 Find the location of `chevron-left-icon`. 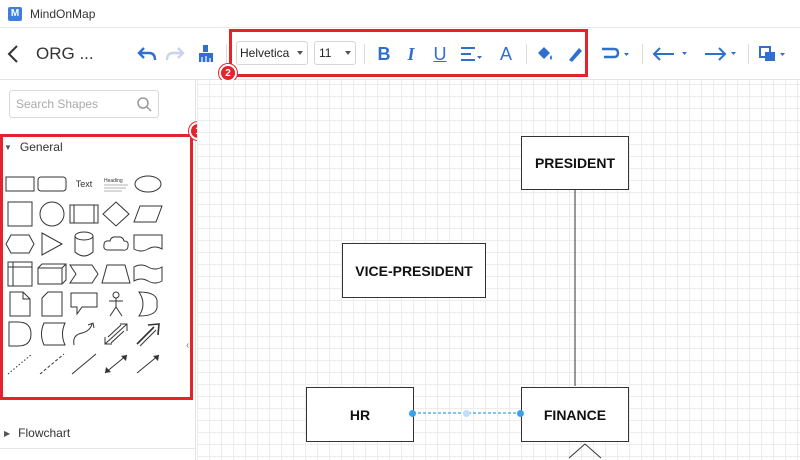

chevron-left-icon is located at coordinates (12, 54).